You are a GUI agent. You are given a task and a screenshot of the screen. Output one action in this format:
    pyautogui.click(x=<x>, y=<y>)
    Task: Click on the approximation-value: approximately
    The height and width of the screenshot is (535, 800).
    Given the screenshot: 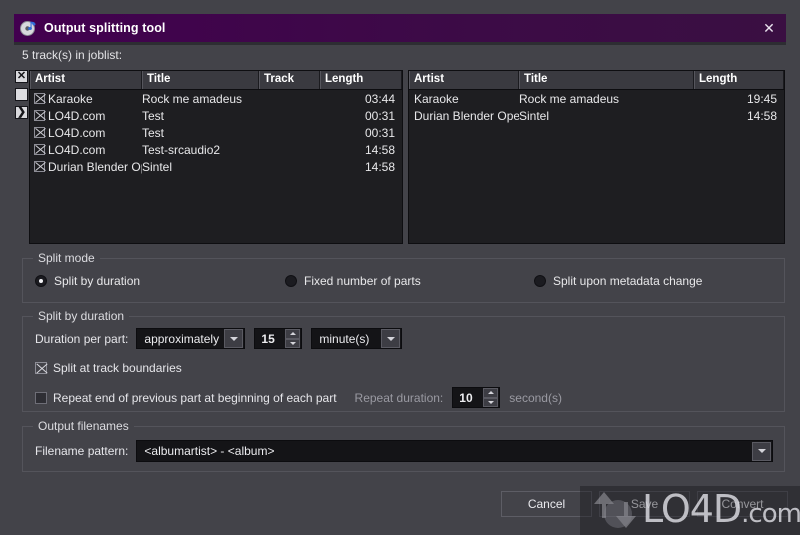 What is the action you would take?
    pyautogui.click(x=182, y=338)
    